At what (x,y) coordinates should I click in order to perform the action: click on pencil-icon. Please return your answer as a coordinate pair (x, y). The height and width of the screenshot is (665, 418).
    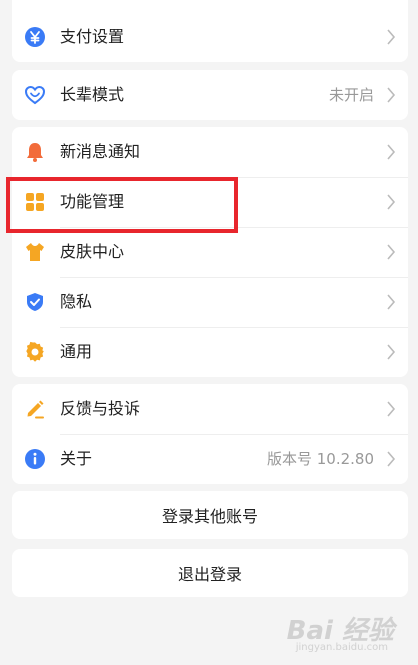
    Looking at the image, I should click on (35, 409).